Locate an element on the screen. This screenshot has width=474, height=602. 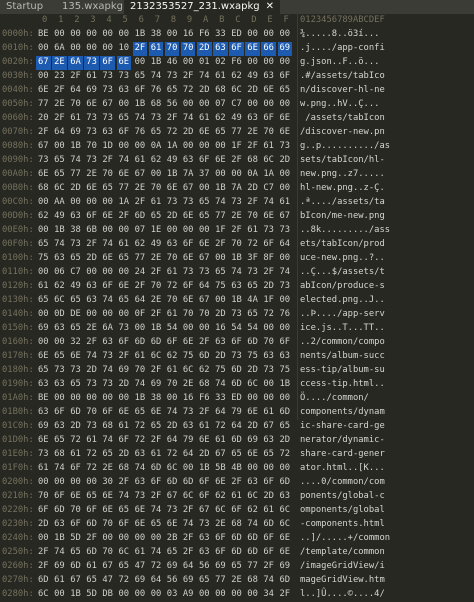
ascii-text: bIcon/me-new.png is located at coordinates (342, 217).